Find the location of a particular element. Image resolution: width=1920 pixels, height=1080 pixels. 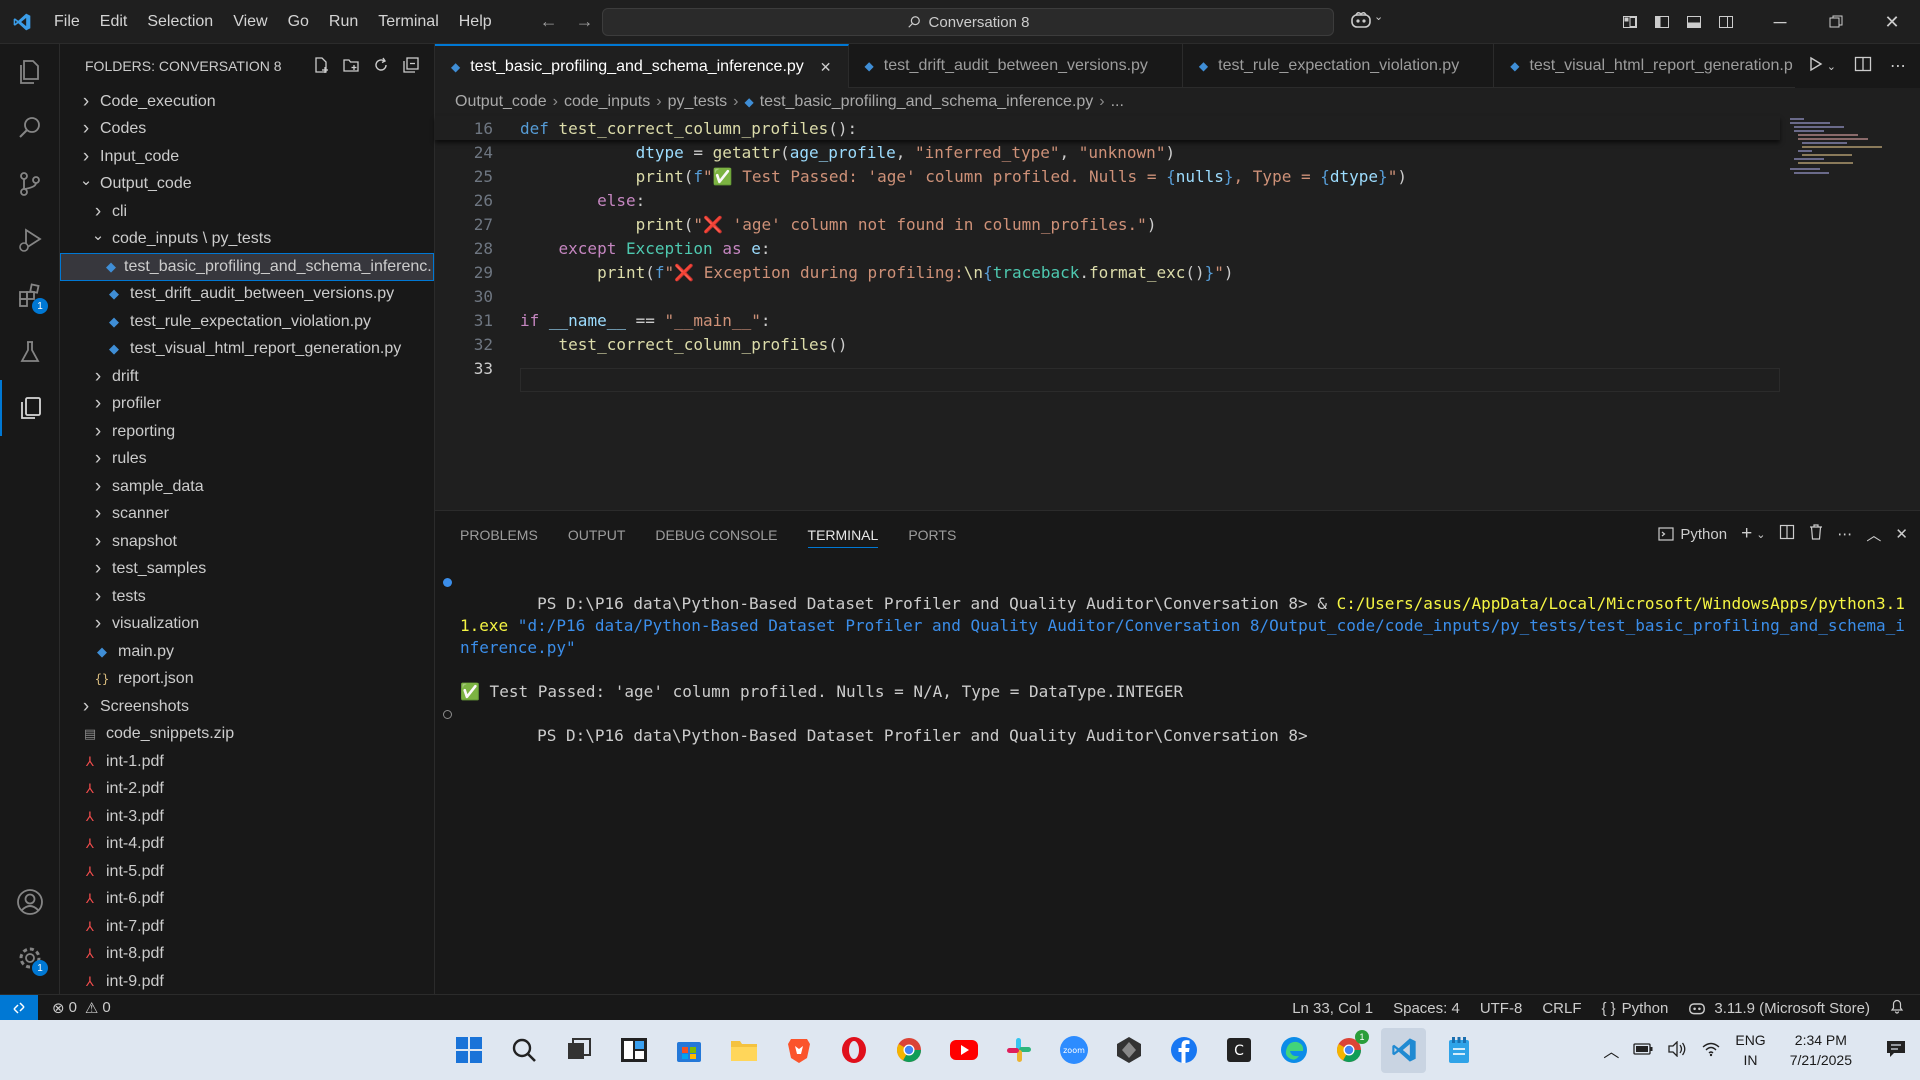

youtube-icon is located at coordinates (963, 1050).